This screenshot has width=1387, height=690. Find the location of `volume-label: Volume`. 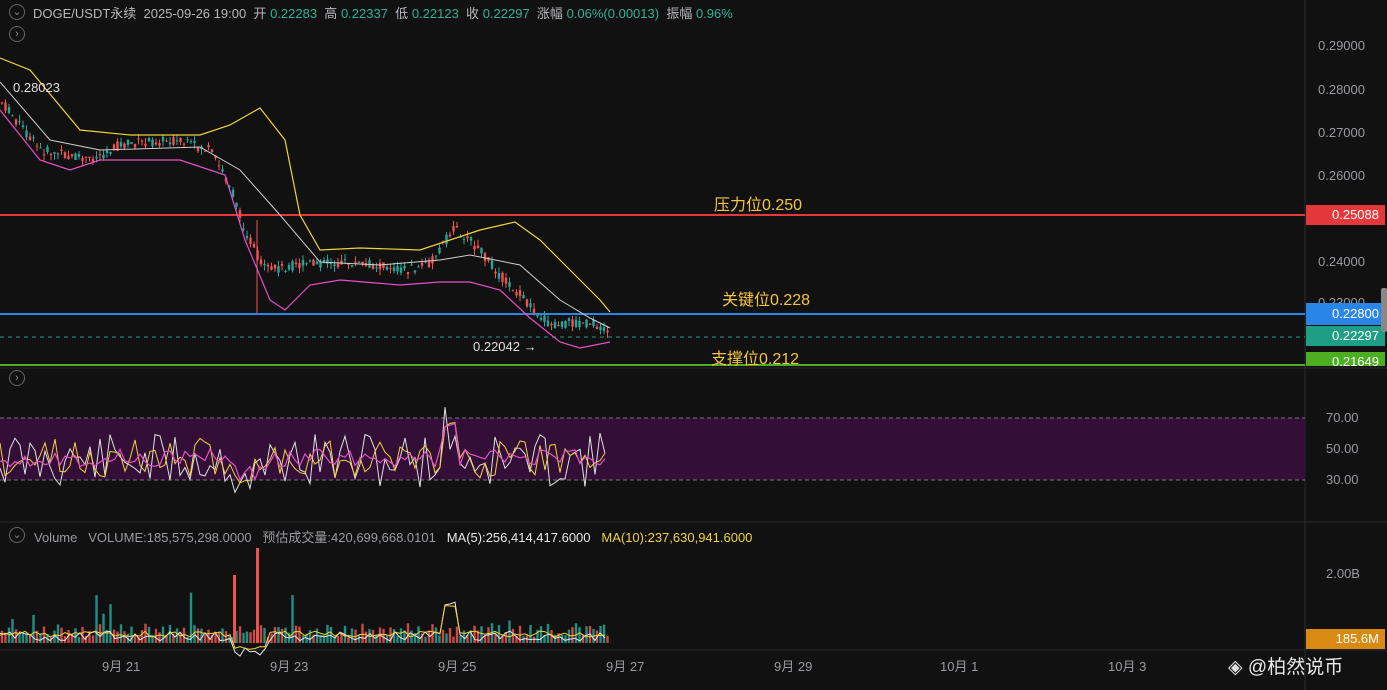

volume-label: Volume is located at coordinates (56, 537).